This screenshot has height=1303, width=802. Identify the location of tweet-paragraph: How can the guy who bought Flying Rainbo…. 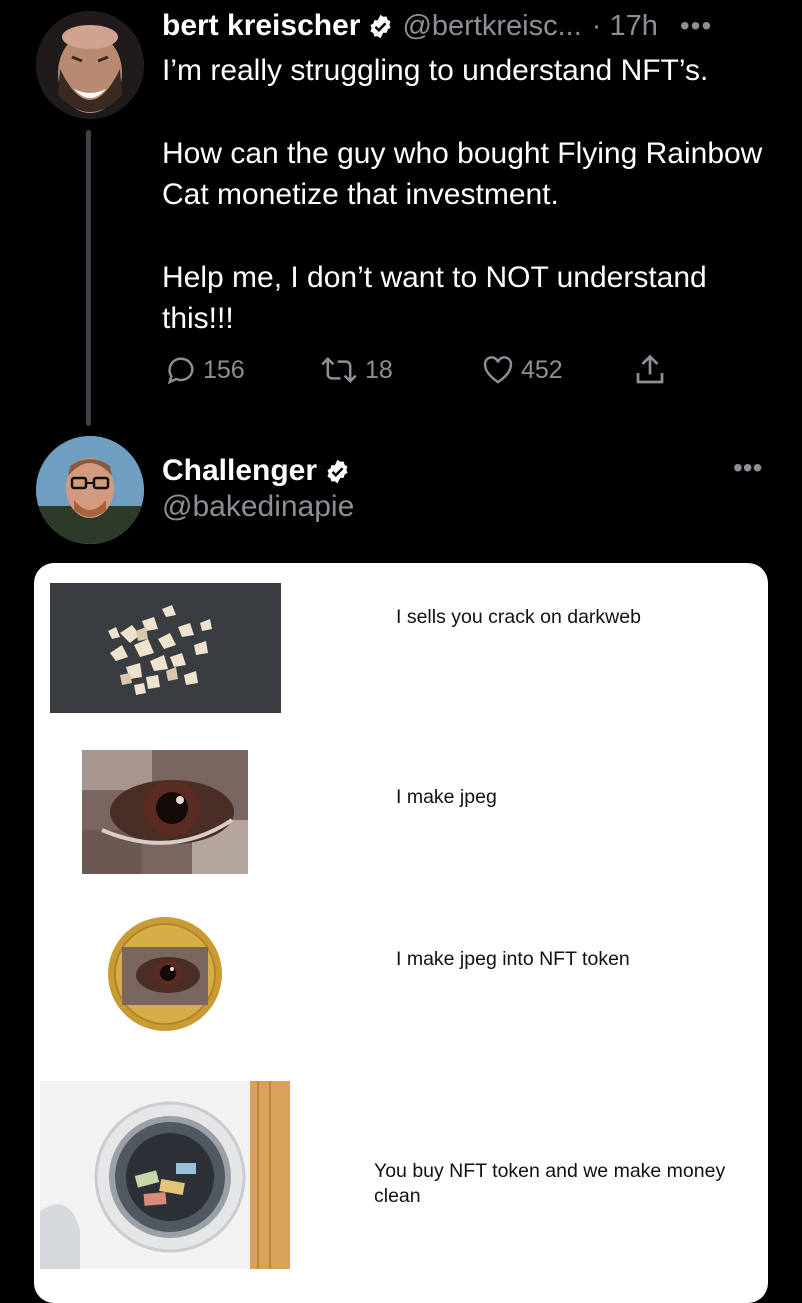
(462, 174).